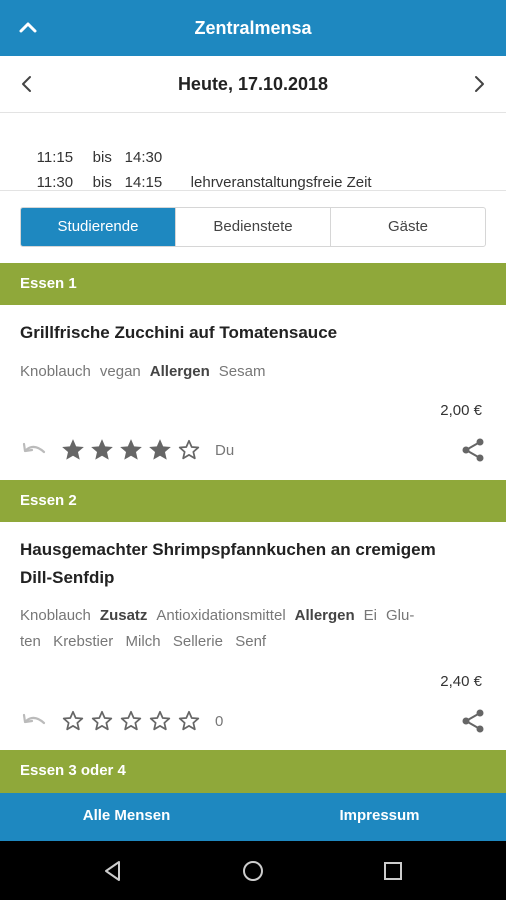 The width and height of the screenshot is (506, 900). Describe the element at coordinates (143, 641) in the screenshot. I see `tags-line: ten Krebstier Milch Sellerie Senf` at that location.